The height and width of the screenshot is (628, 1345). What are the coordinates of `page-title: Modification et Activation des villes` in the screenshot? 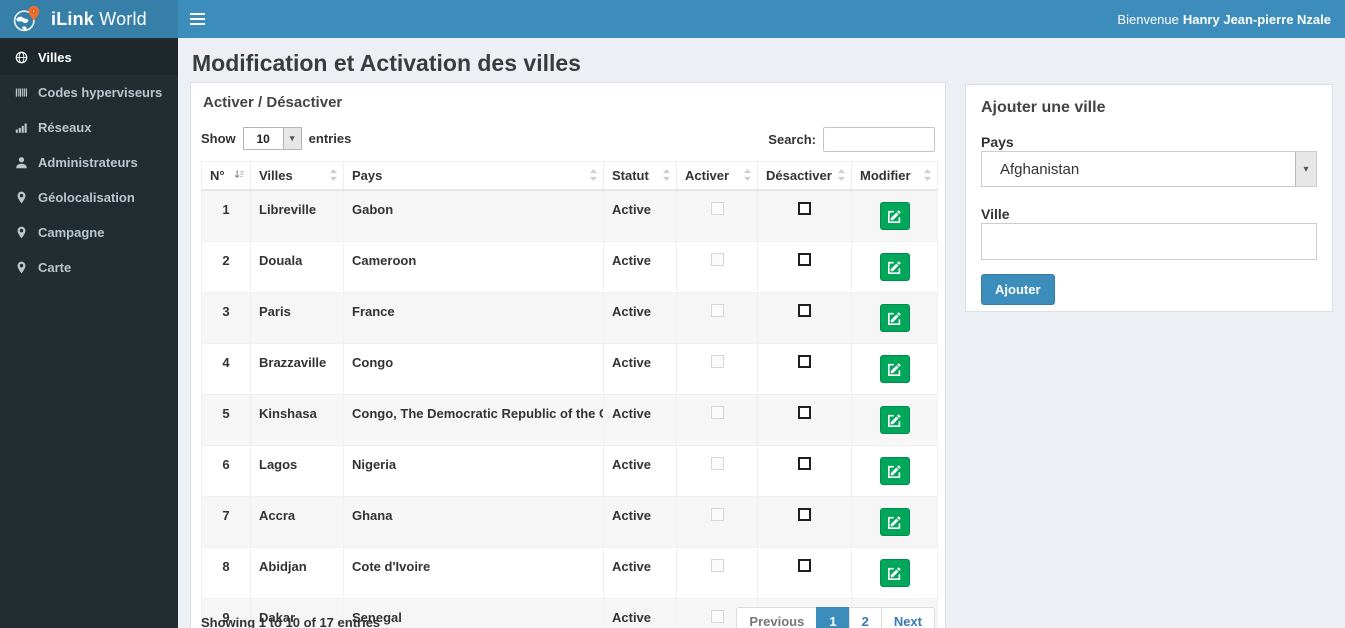 It's located at (386, 63).